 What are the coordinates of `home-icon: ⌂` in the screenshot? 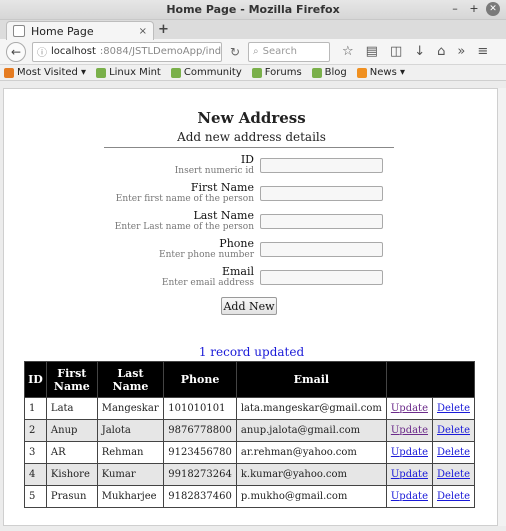 It's located at (441, 51).